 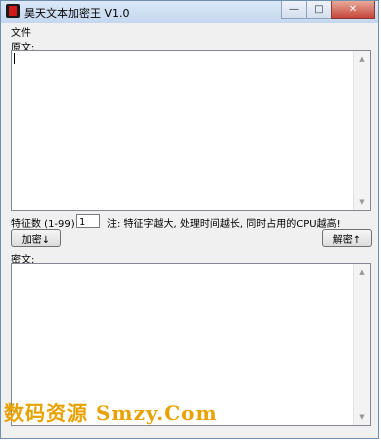 What do you see at coordinates (21, 31) in the screenshot?
I see `menu-file: 文件` at bounding box center [21, 31].